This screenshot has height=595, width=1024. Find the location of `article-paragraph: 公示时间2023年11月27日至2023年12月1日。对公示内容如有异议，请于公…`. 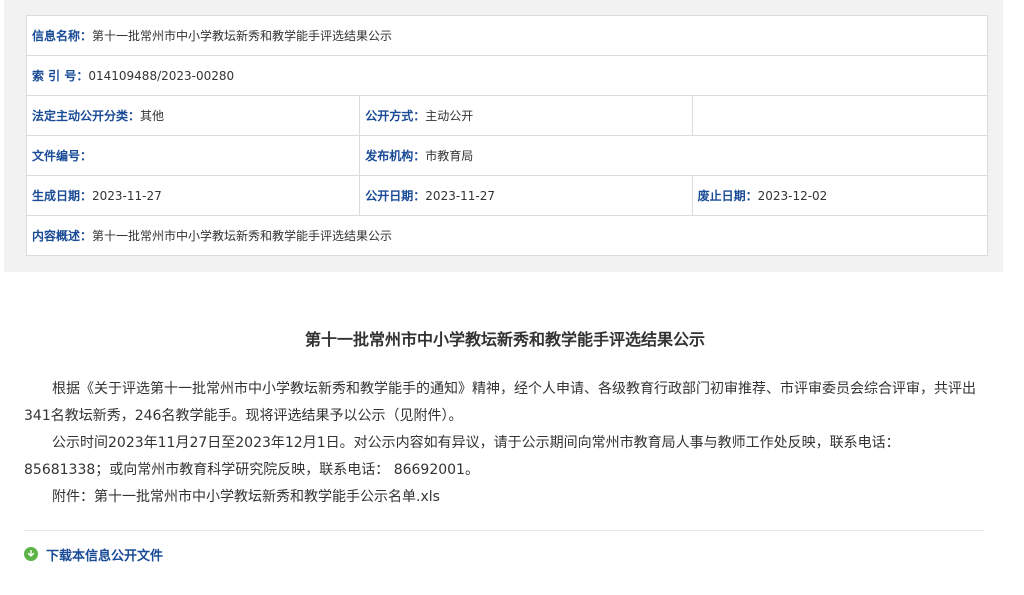

article-paragraph: 公示时间2023年11月27日至2023年12月1日。对公示内容如有异议，请于公… is located at coordinates (462, 456).